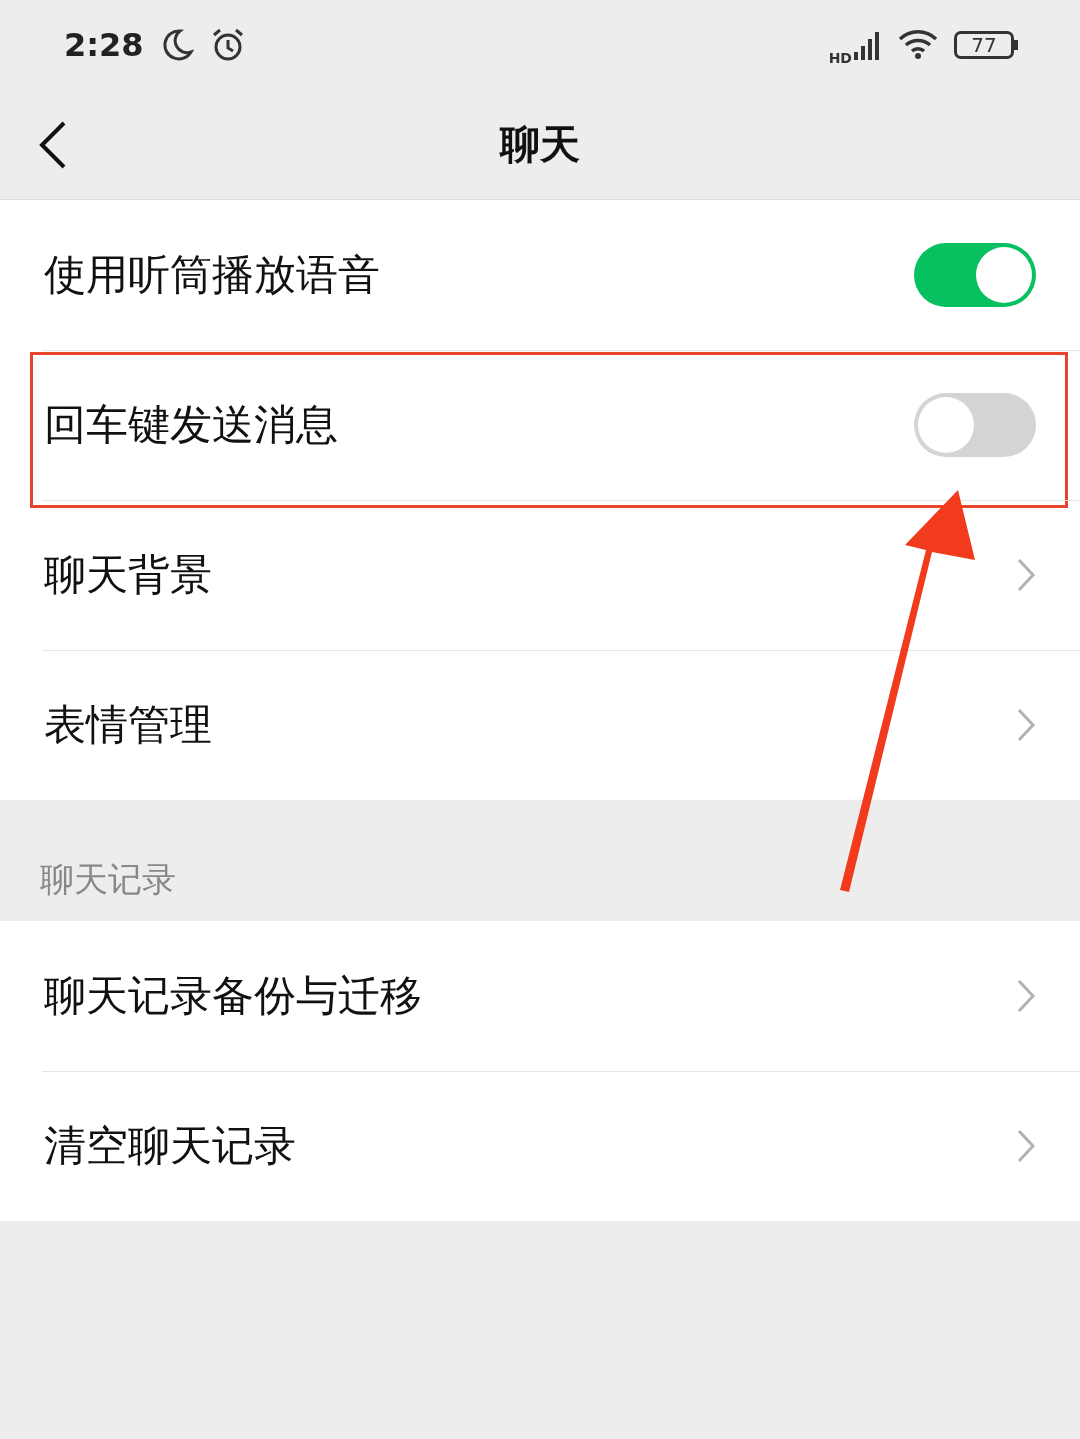 This screenshot has width=1080, height=1439. What do you see at coordinates (212, 275) in the screenshot?
I see `setting-label: 使用听筒播放语音` at bounding box center [212, 275].